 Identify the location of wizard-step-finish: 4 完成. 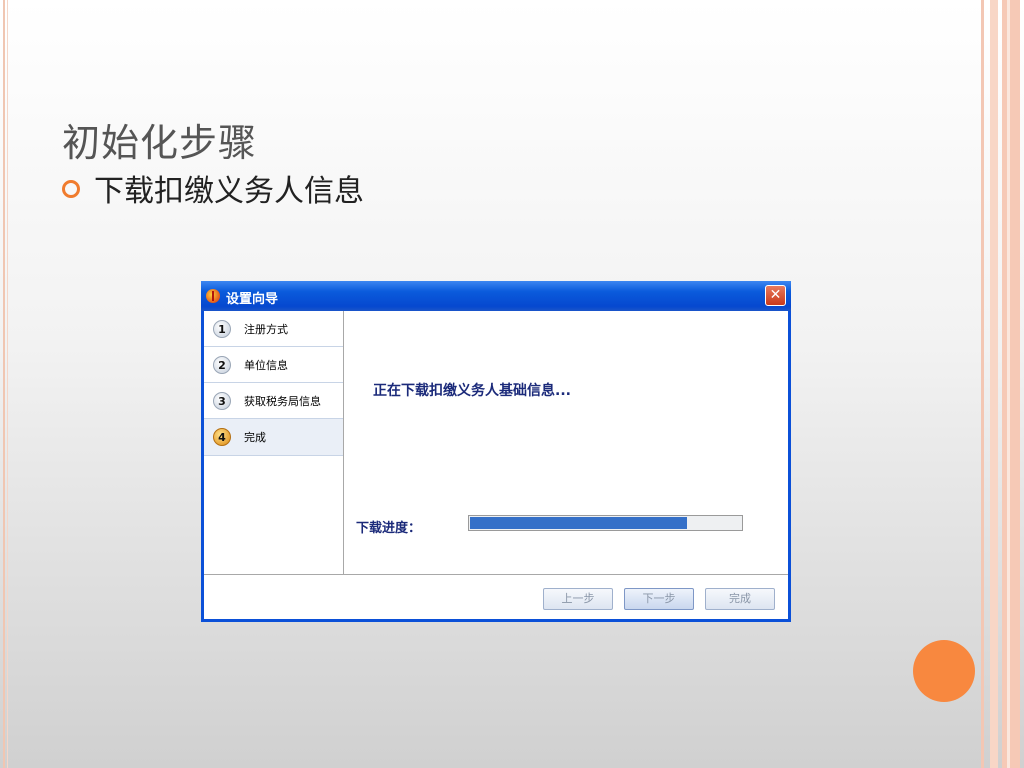
(273, 437).